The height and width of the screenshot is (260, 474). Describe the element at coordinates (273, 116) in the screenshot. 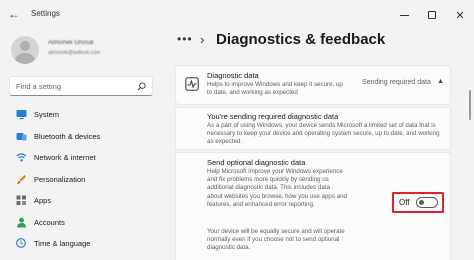

I see `required-data-title: You're sending required diagnostic data` at that location.